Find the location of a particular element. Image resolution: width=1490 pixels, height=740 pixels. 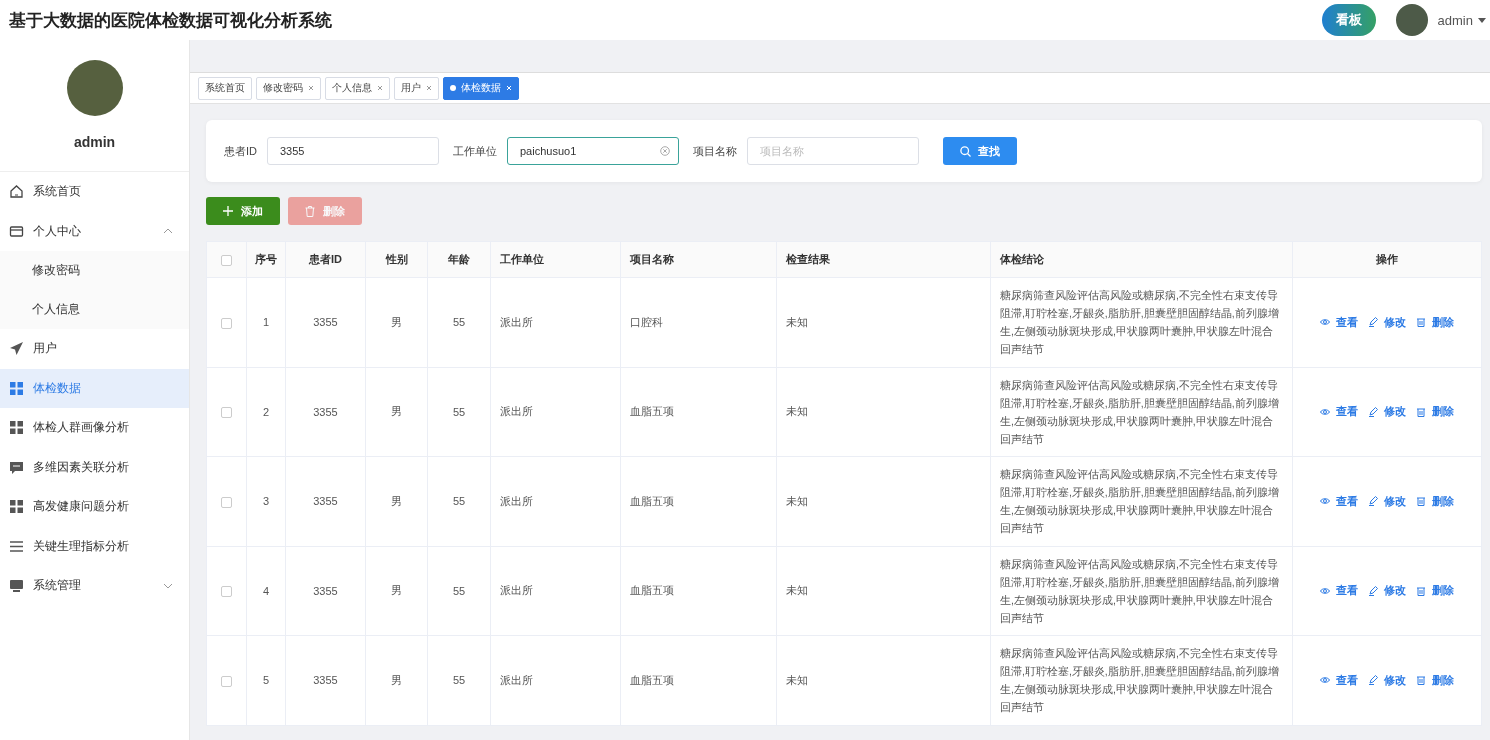

sidebar-item: 个人中心 is located at coordinates (94, 231).